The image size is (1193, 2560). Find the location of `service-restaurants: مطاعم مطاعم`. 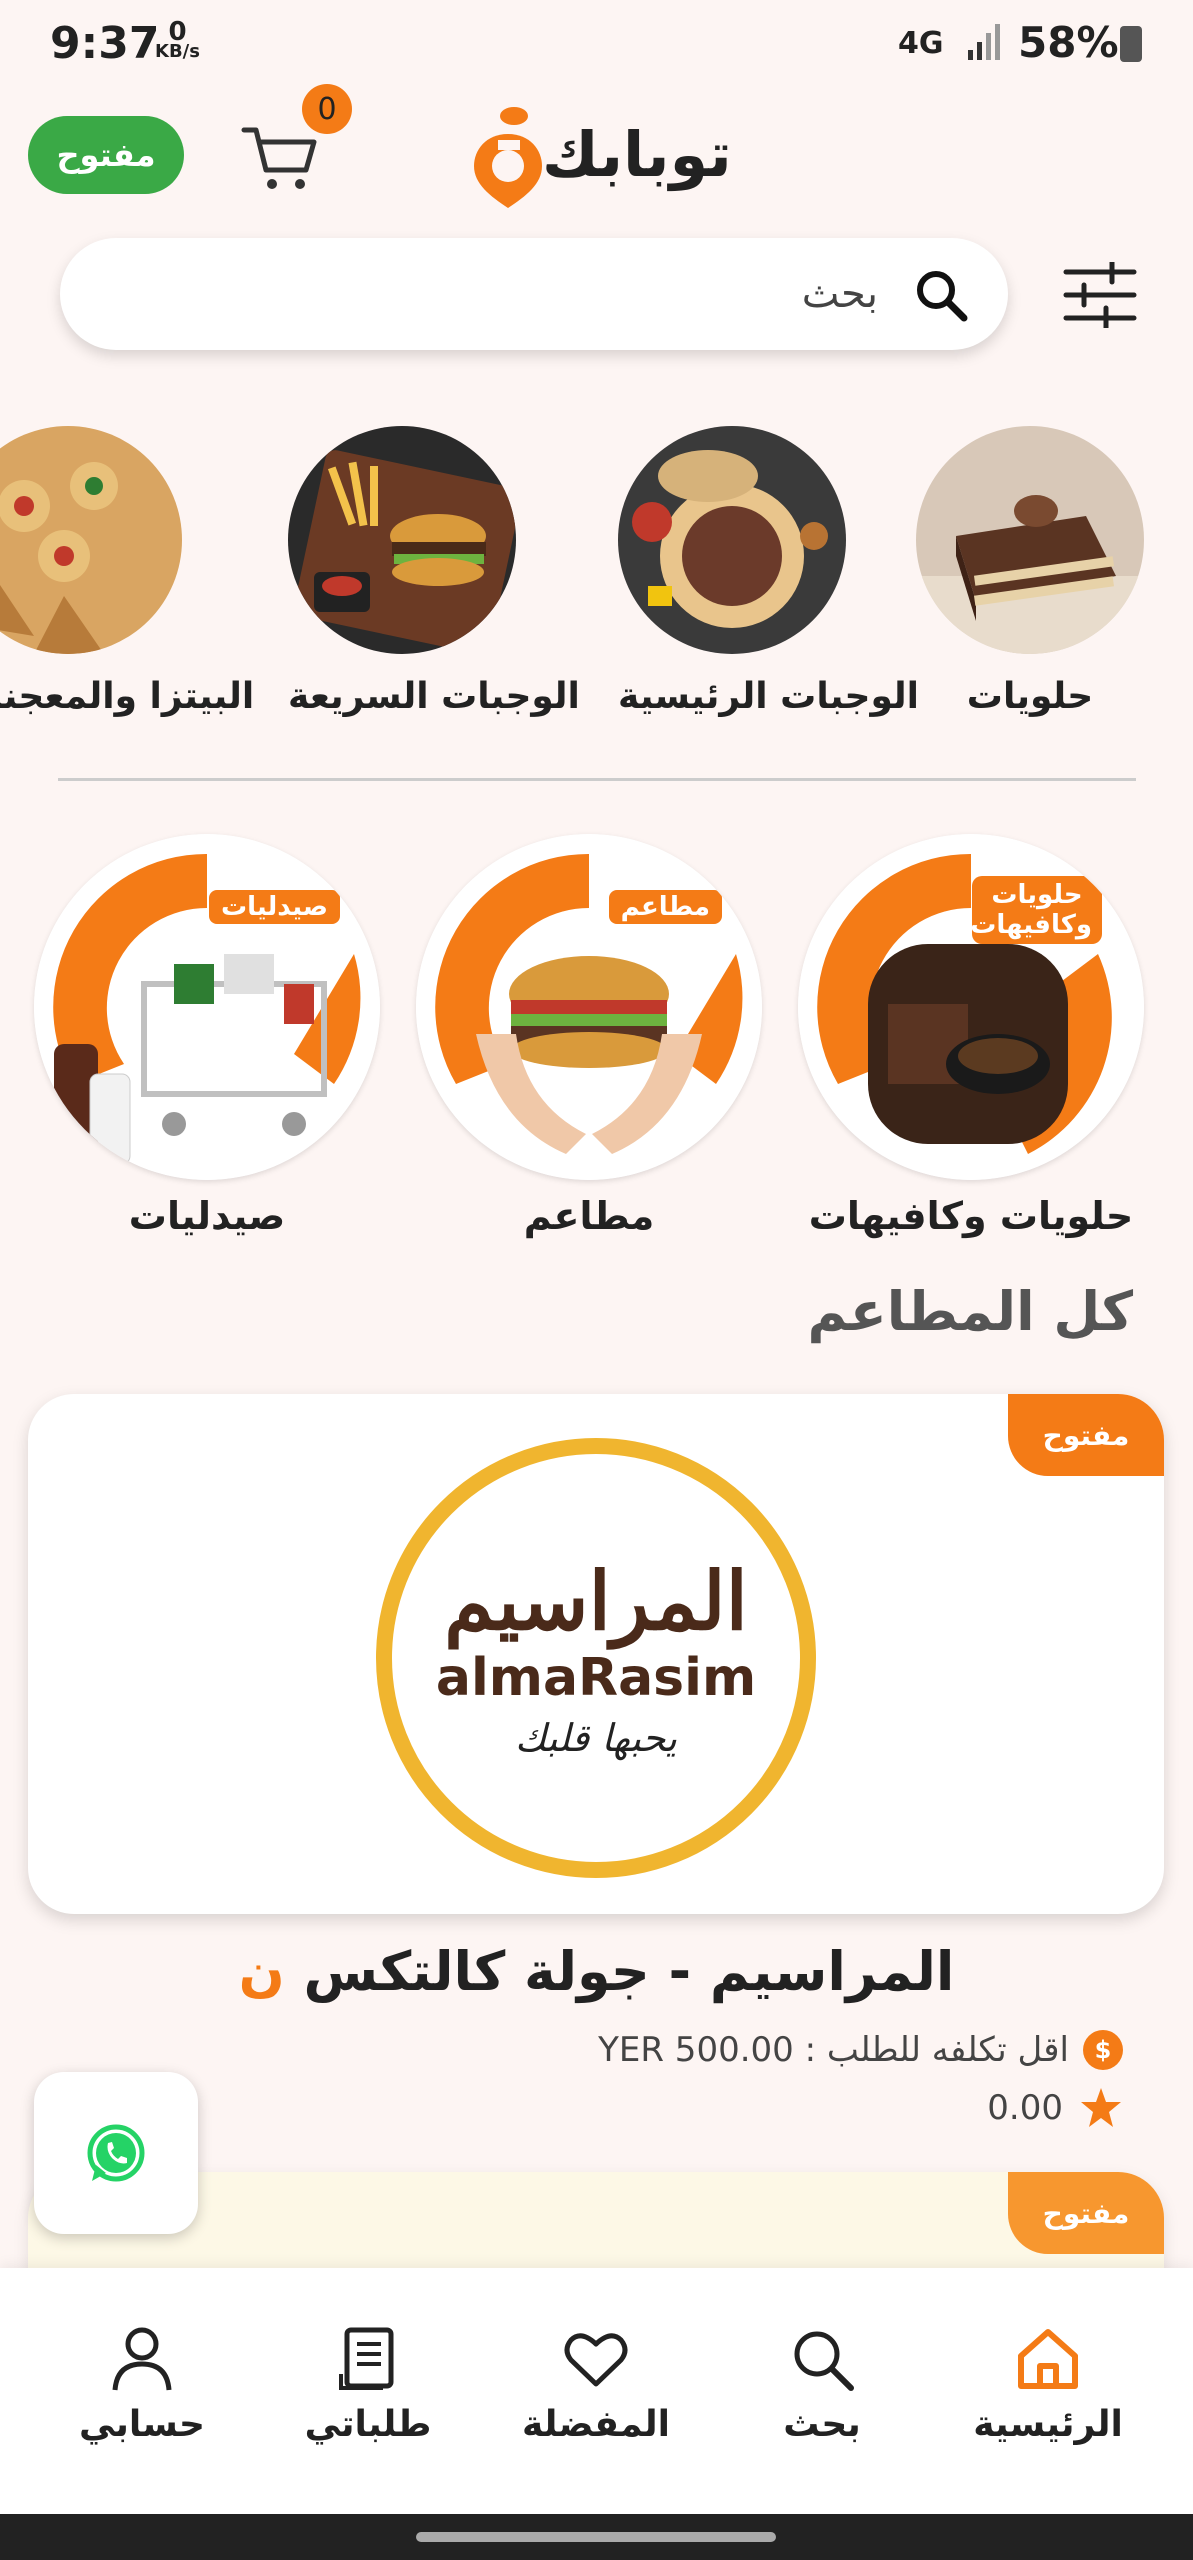

service-restaurants: مطاعم مطاعم is located at coordinates (589, 1036).